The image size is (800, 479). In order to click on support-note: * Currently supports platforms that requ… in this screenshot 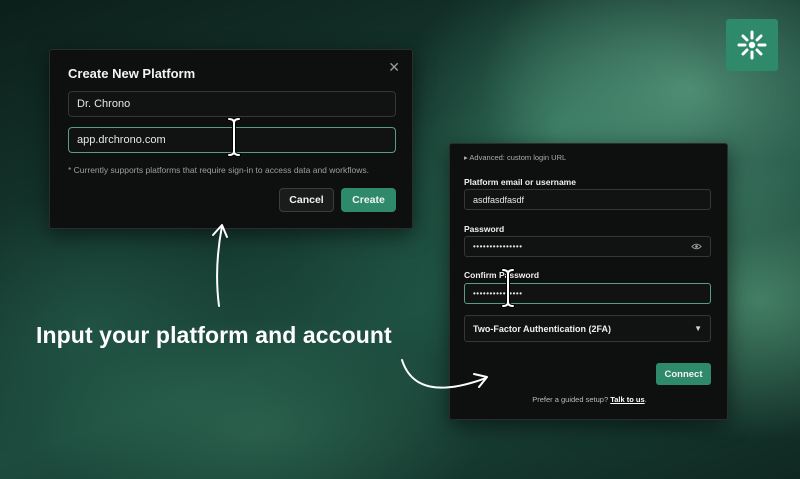, I will do `click(218, 170)`.